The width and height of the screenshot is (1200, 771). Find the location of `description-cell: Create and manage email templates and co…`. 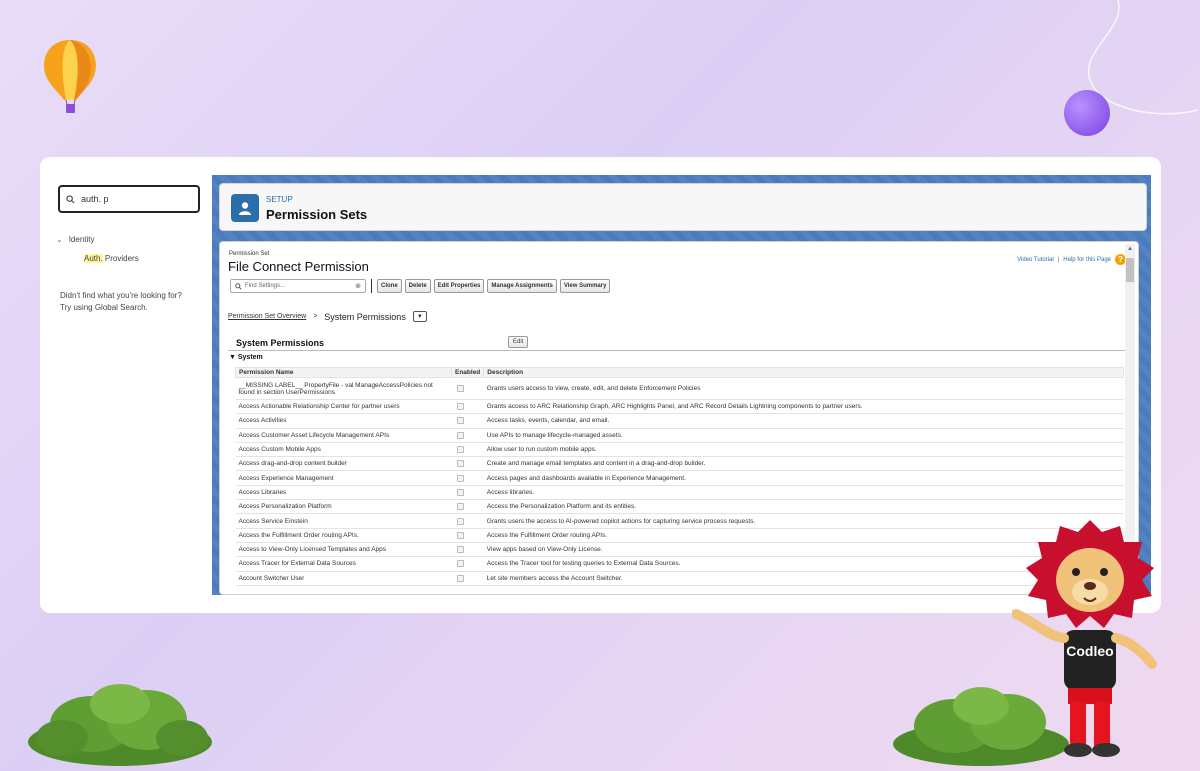

description-cell: Create and manage email templates and co… is located at coordinates (803, 464).